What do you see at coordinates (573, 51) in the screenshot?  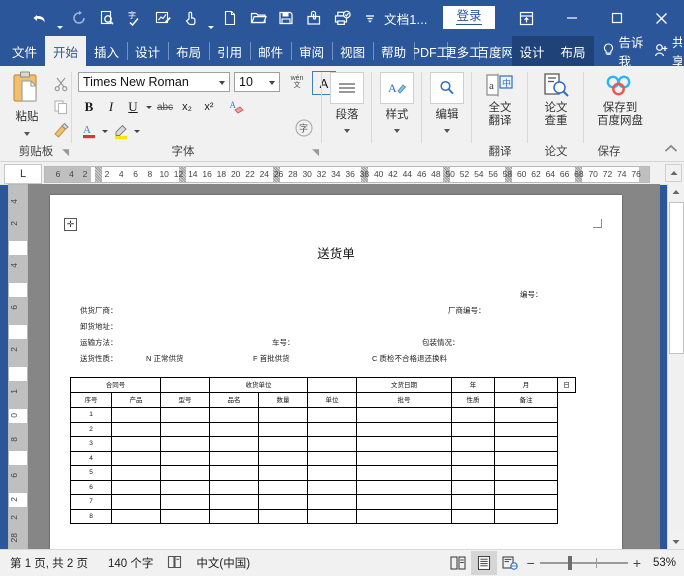 I see `tab-table-layout: 布局` at bounding box center [573, 51].